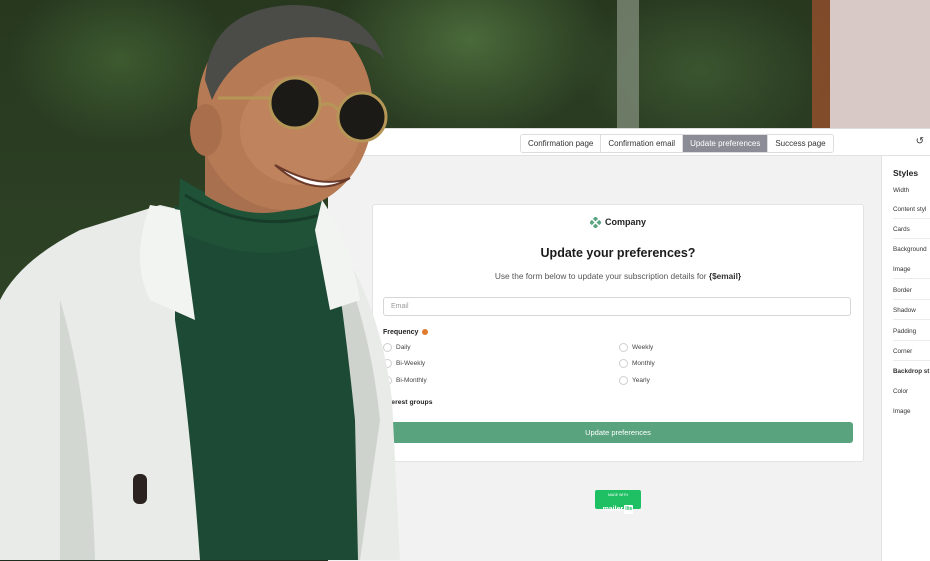 The width and height of the screenshot is (930, 561). I want to click on badge-box: lite, so click(629, 509).